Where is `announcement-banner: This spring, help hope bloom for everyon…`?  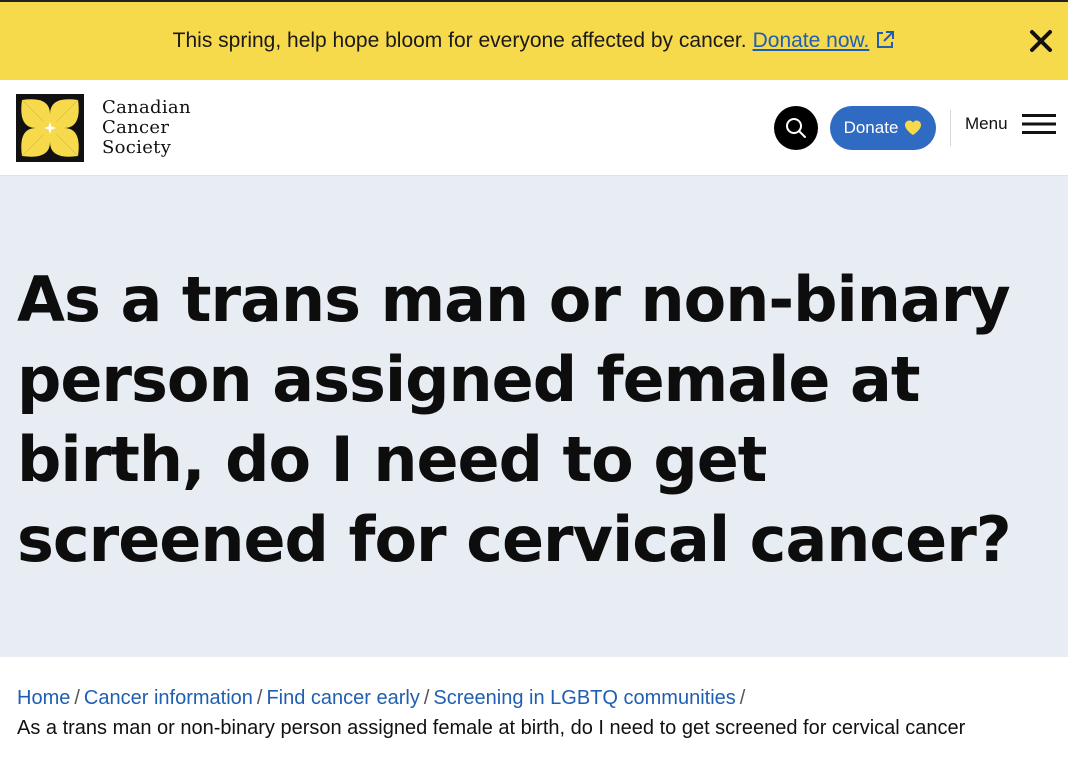 announcement-banner: This spring, help hope bloom for everyon… is located at coordinates (534, 40).